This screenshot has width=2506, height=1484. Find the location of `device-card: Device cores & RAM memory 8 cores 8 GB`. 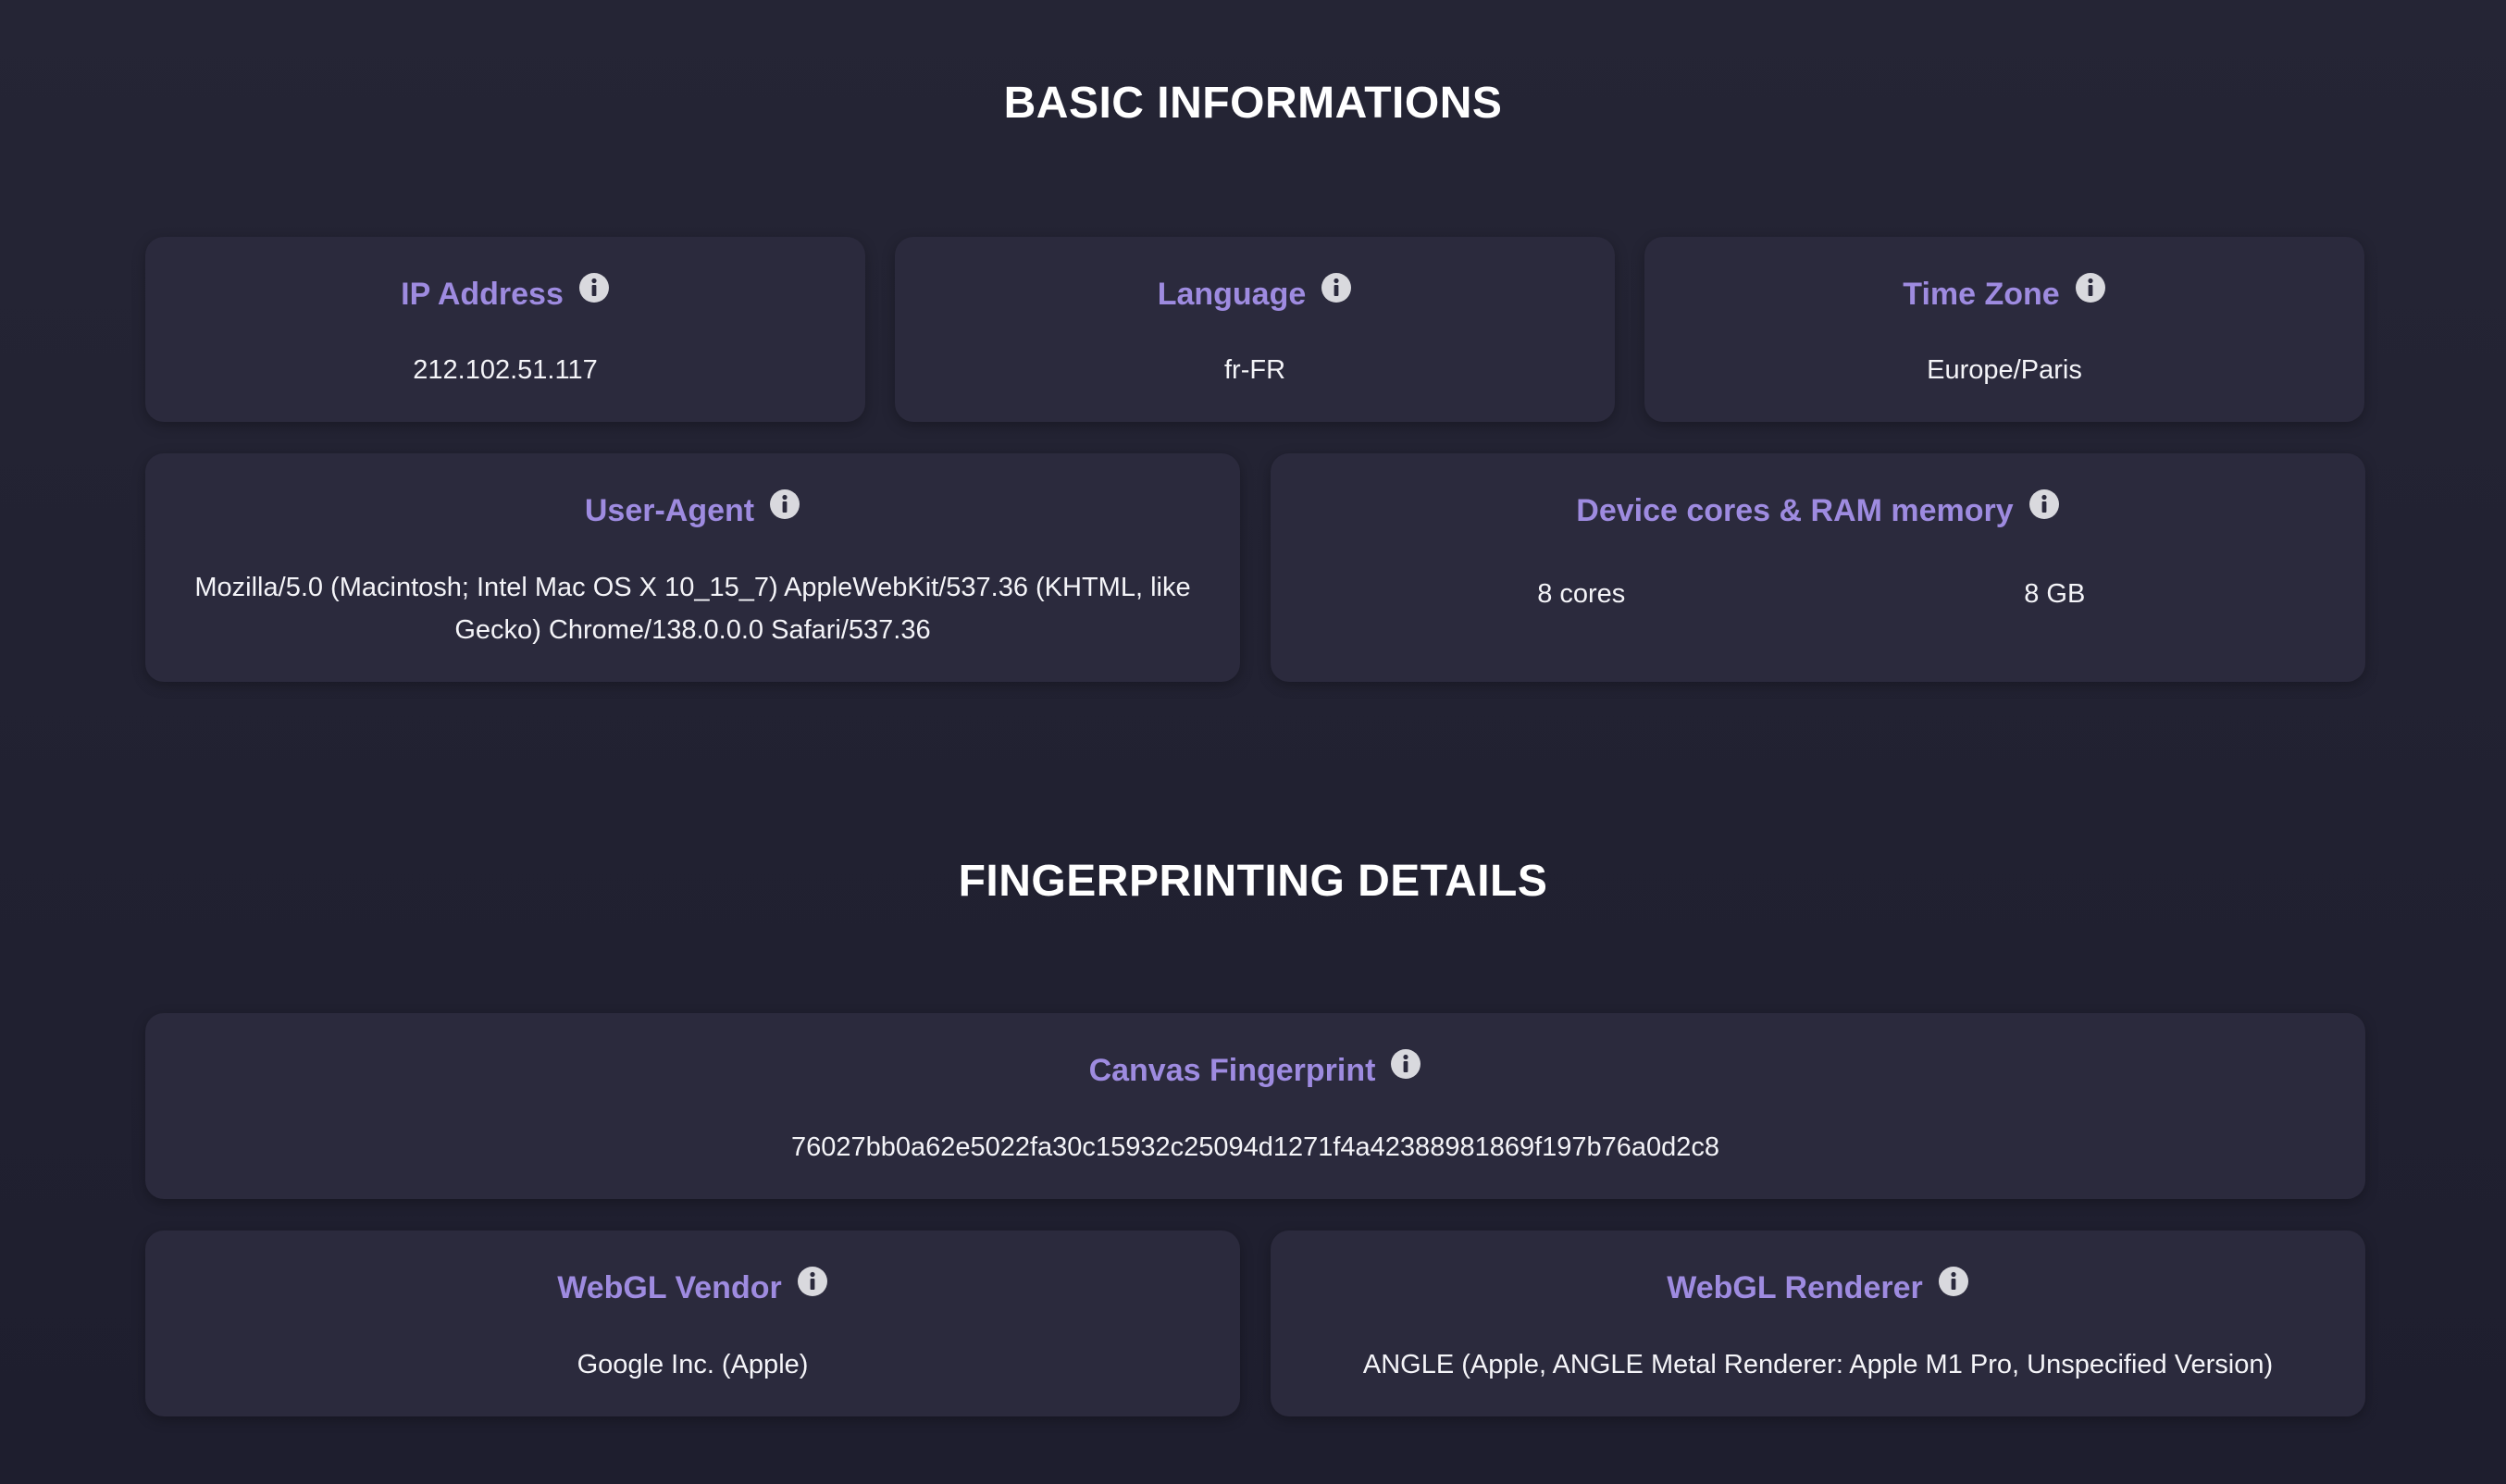

device-card: Device cores & RAM memory 8 cores 8 GB is located at coordinates (1818, 567).